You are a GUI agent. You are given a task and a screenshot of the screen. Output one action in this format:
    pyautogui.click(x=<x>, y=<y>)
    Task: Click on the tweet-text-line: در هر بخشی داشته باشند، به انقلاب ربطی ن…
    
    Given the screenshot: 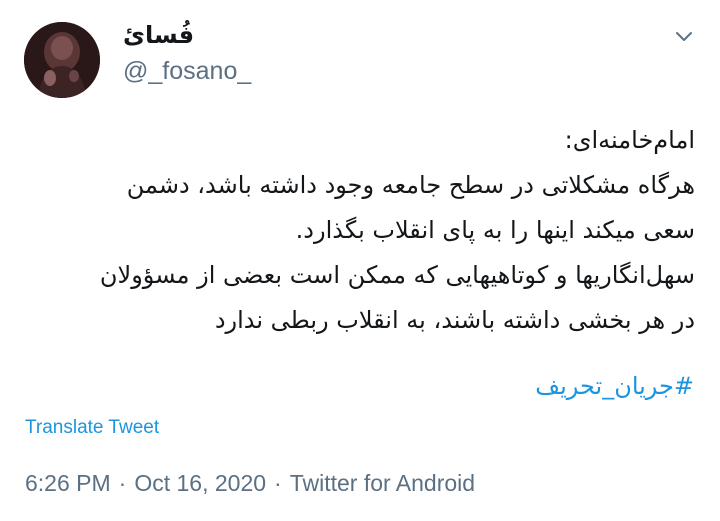 What is the action you would take?
    pyautogui.click(x=454, y=320)
    